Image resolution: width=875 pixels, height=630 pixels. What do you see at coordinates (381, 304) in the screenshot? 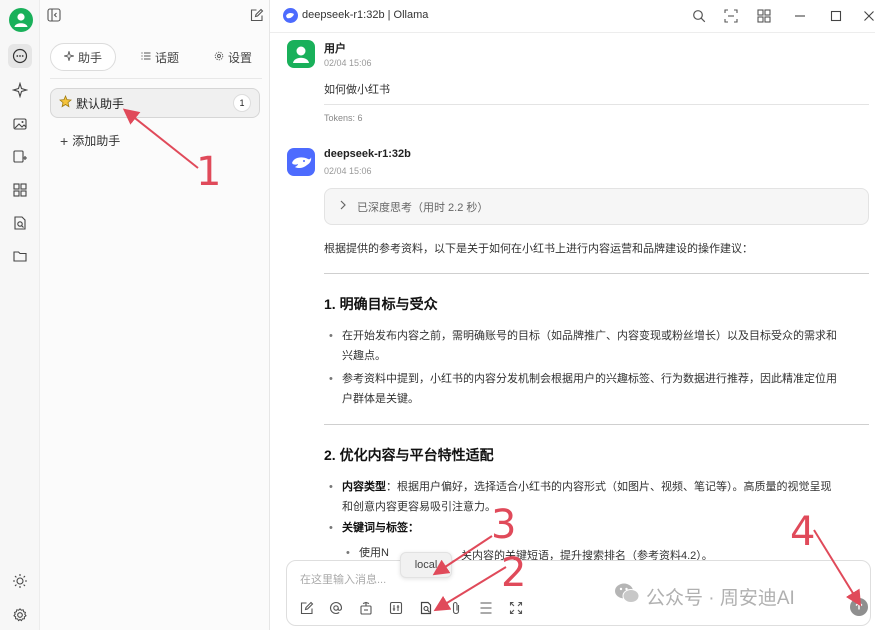
I see `section-heading: 1. 明确目标与受众` at bounding box center [381, 304].